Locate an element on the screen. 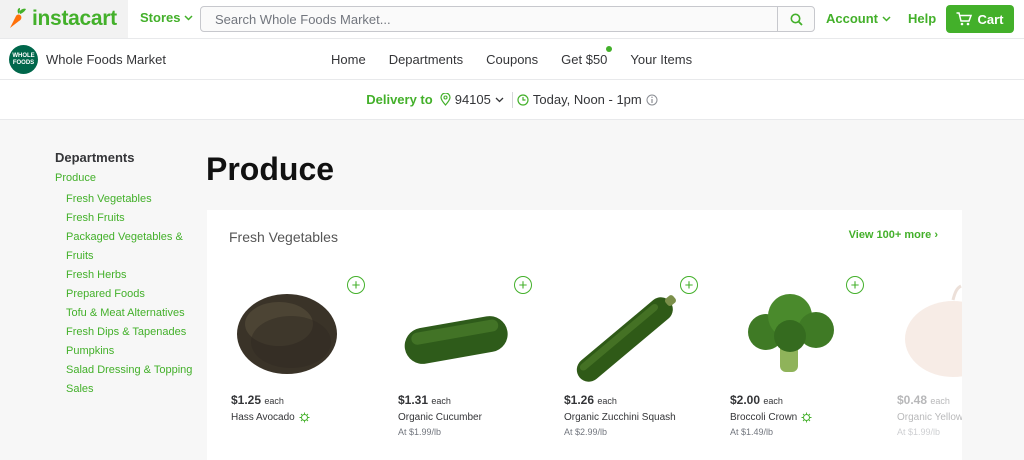 This screenshot has height=460, width=1024. zip-code: 94105 is located at coordinates (472, 99).